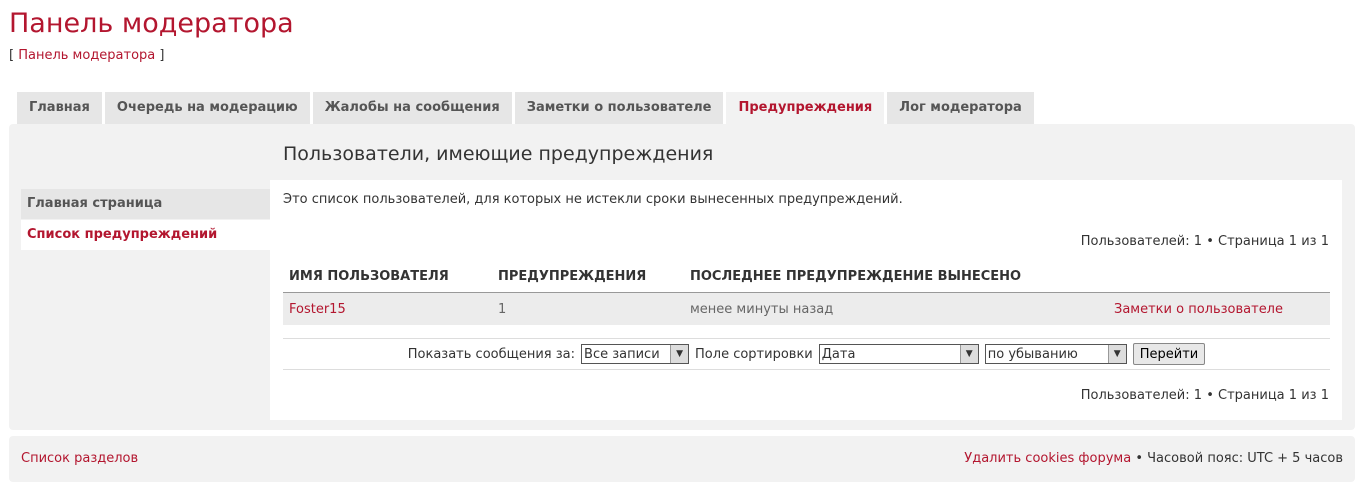 The image size is (1365, 501). I want to click on column-header-warnings: Предупреждения, so click(588, 276).